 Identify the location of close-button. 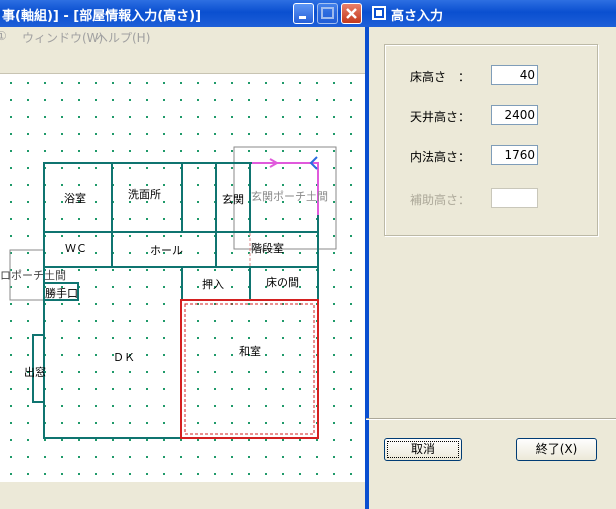
(351, 13).